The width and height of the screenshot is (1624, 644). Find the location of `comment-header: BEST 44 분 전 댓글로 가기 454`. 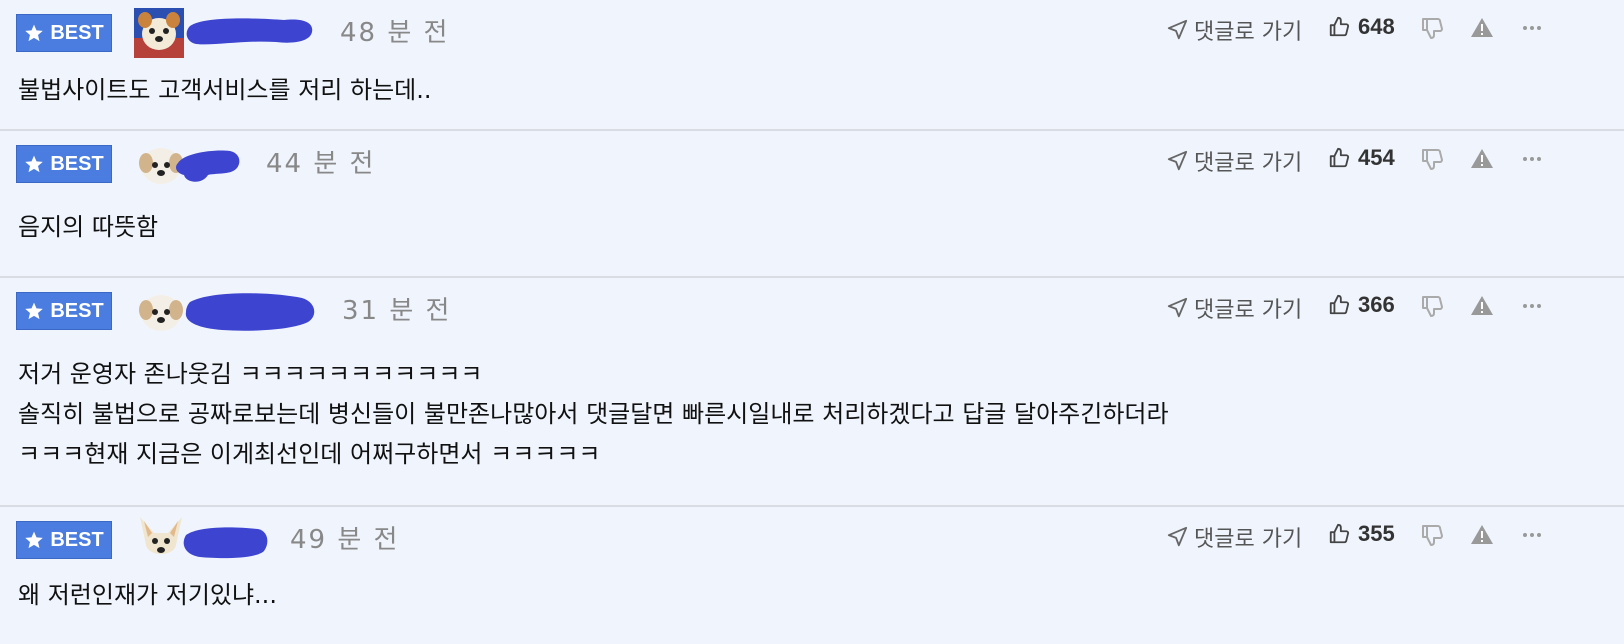

comment-header: BEST 44 분 전 댓글로 가기 454 is located at coordinates (820, 166).